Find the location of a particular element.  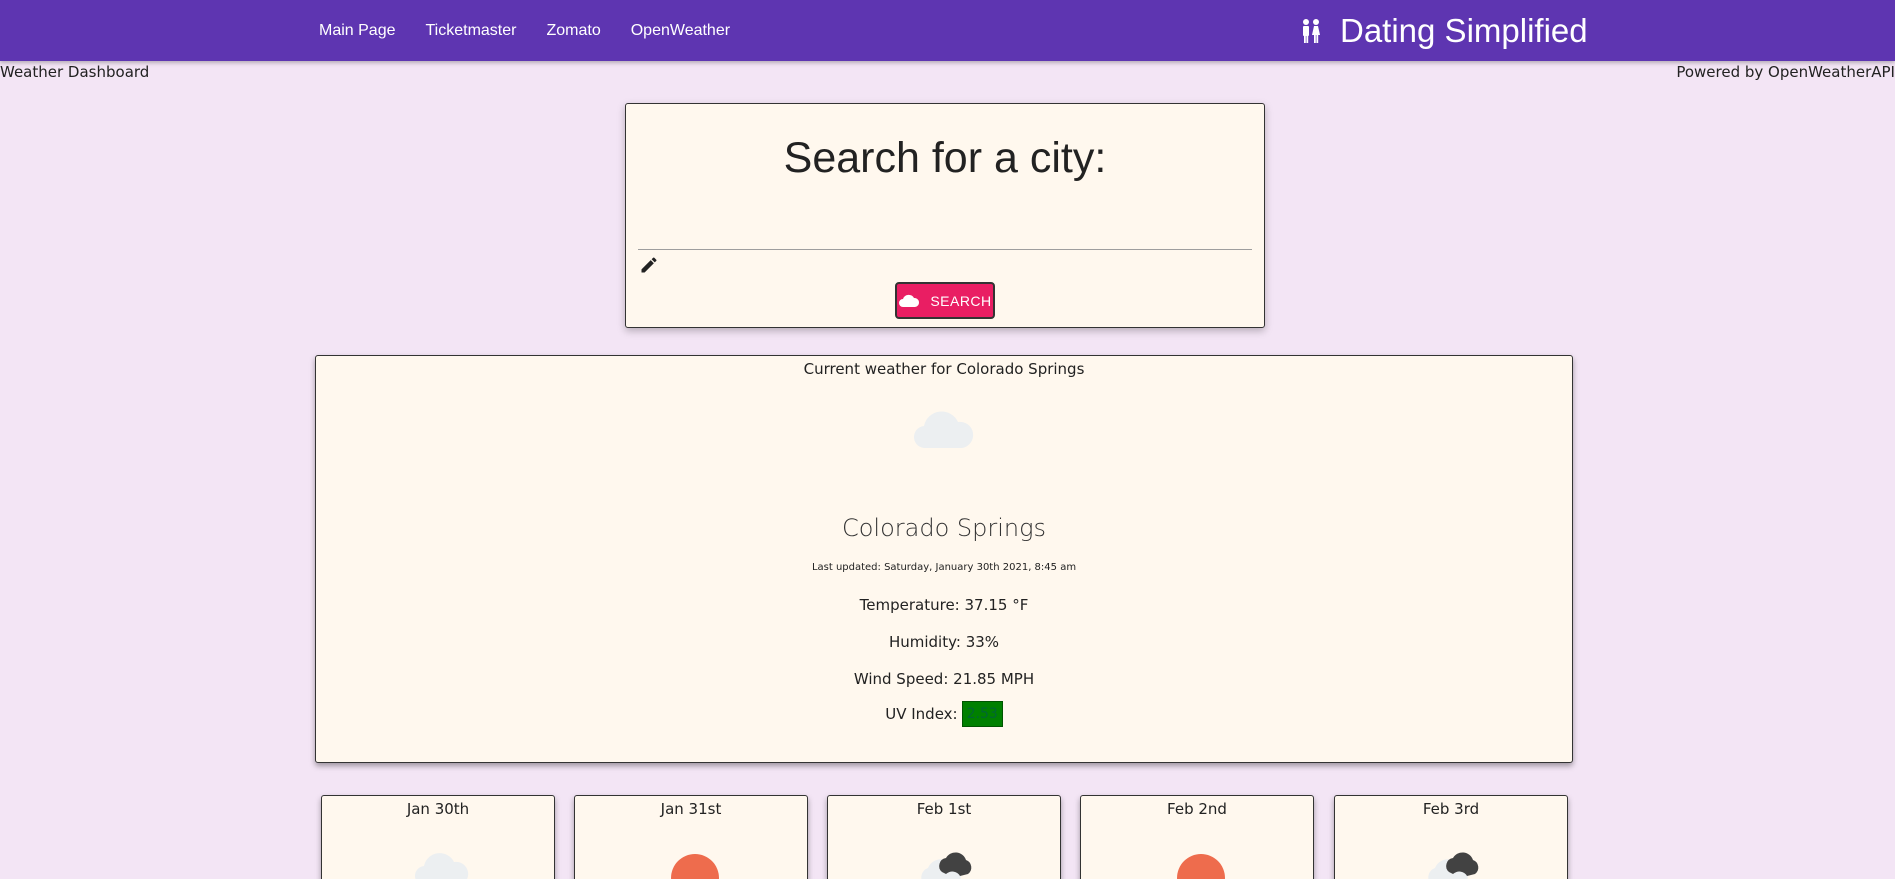

forecast-card: Jan 31st is located at coordinates (691, 837).